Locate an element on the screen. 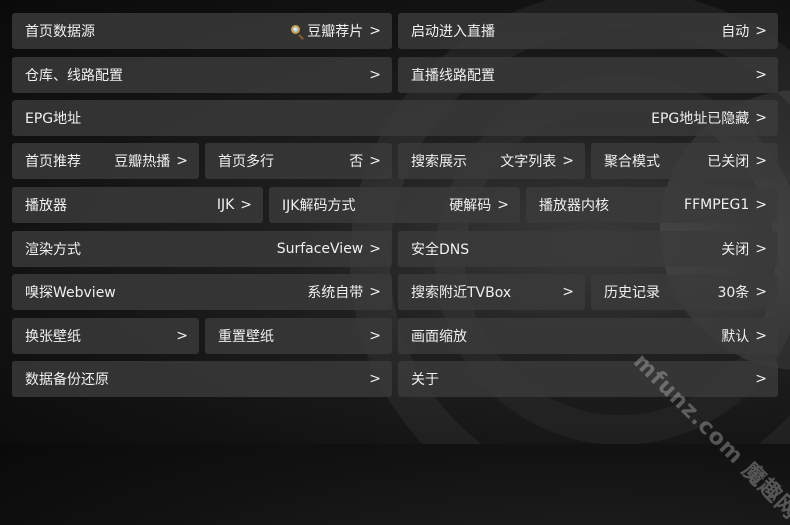 This screenshot has height=525, width=790. setting-label: 历史记录 is located at coordinates (632, 293).